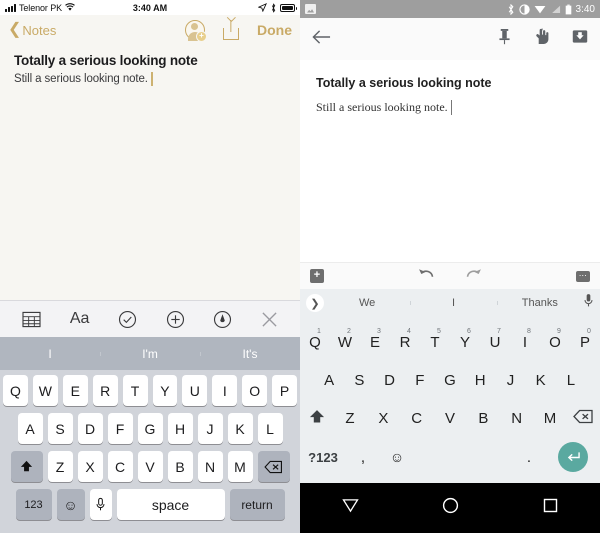  I want to click on text-format-icon: Aa, so click(80, 319).